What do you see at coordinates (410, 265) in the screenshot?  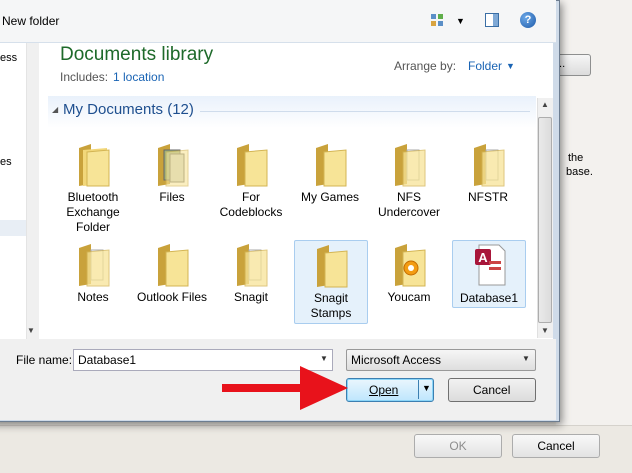 I see `folder-youcam-icon` at bounding box center [410, 265].